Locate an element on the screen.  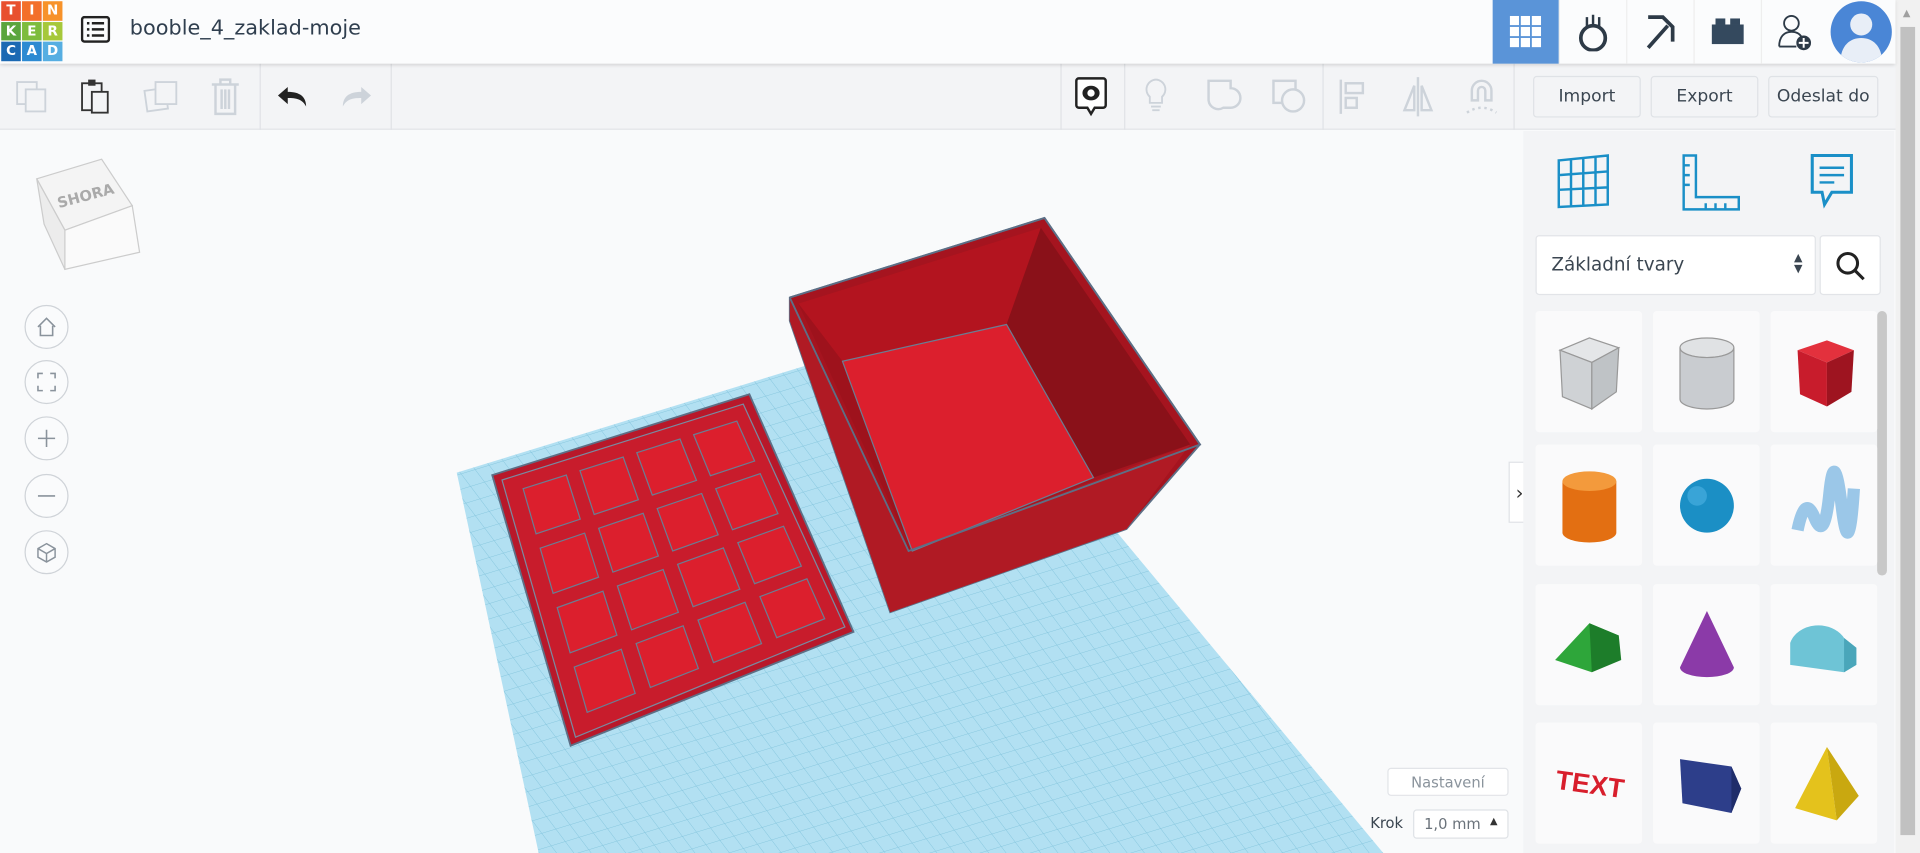
search-icon is located at coordinates (1850, 265).